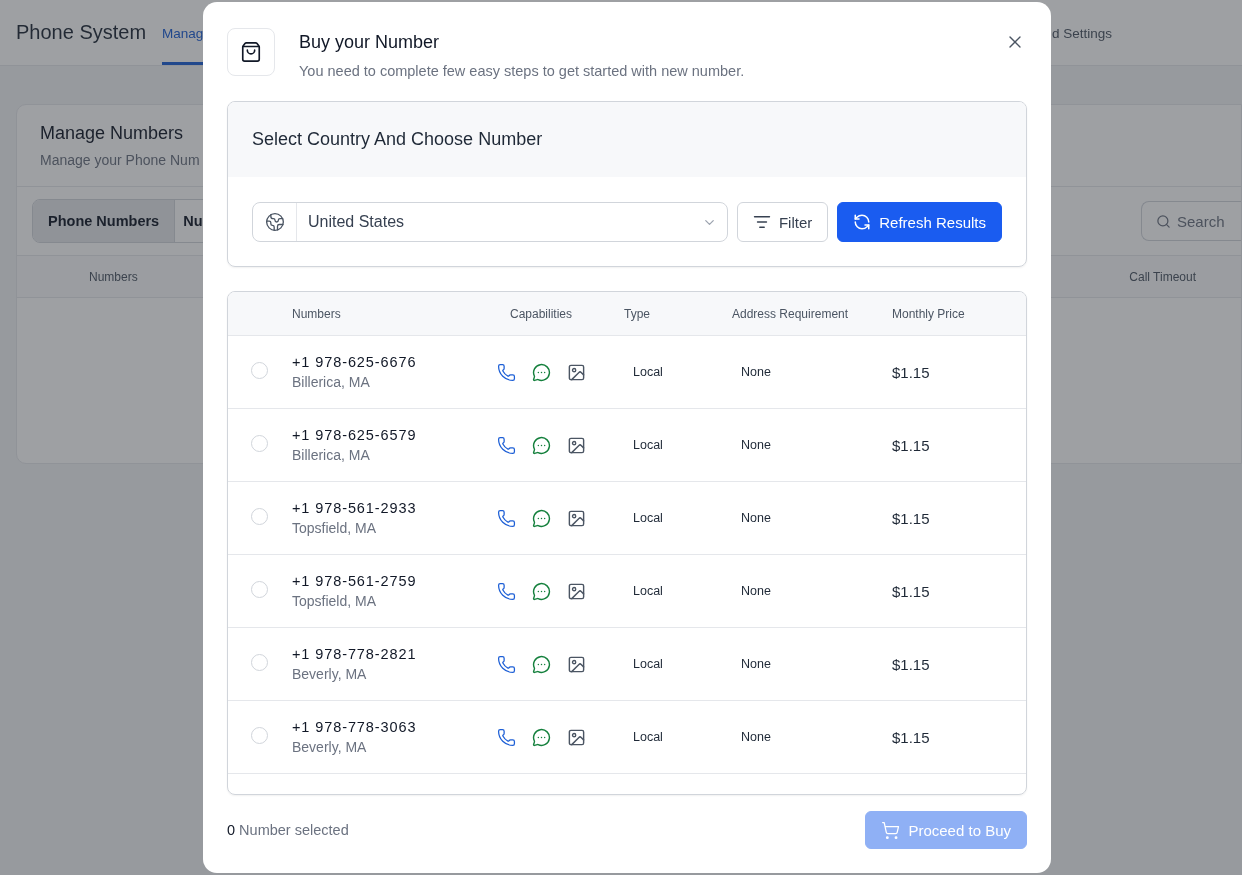 The height and width of the screenshot is (875, 1242). Describe the element at coordinates (112, 133) in the screenshot. I see `card-title: Manage Numbers` at that location.